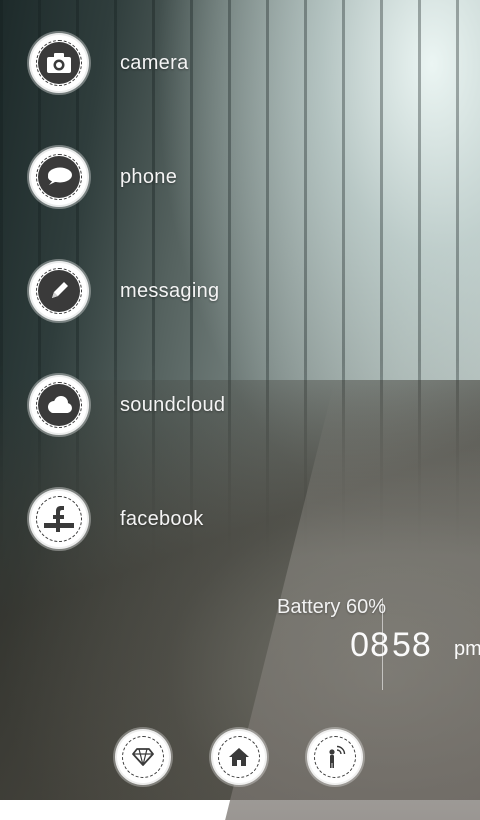 Image resolution: width=480 pixels, height=820 pixels. Describe the element at coordinates (154, 62) in the screenshot. I see `app-label-camera: camera` at that location.